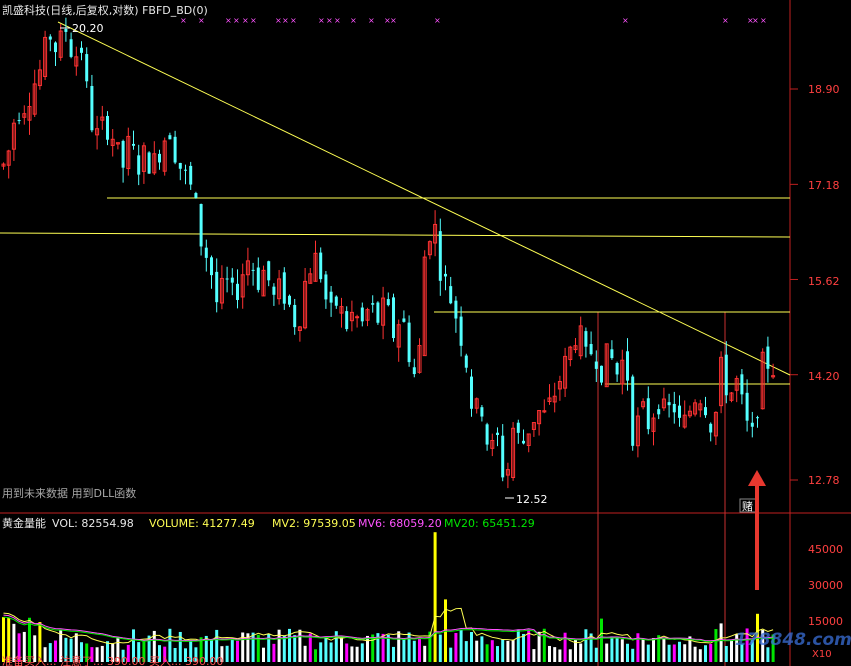 Image resolution: width=851 pixels, height=666 pixels. I want to click on signal-marks-row: × × × × × × × × × × × × × × × × × × × ×× ×, so click(473, 20).